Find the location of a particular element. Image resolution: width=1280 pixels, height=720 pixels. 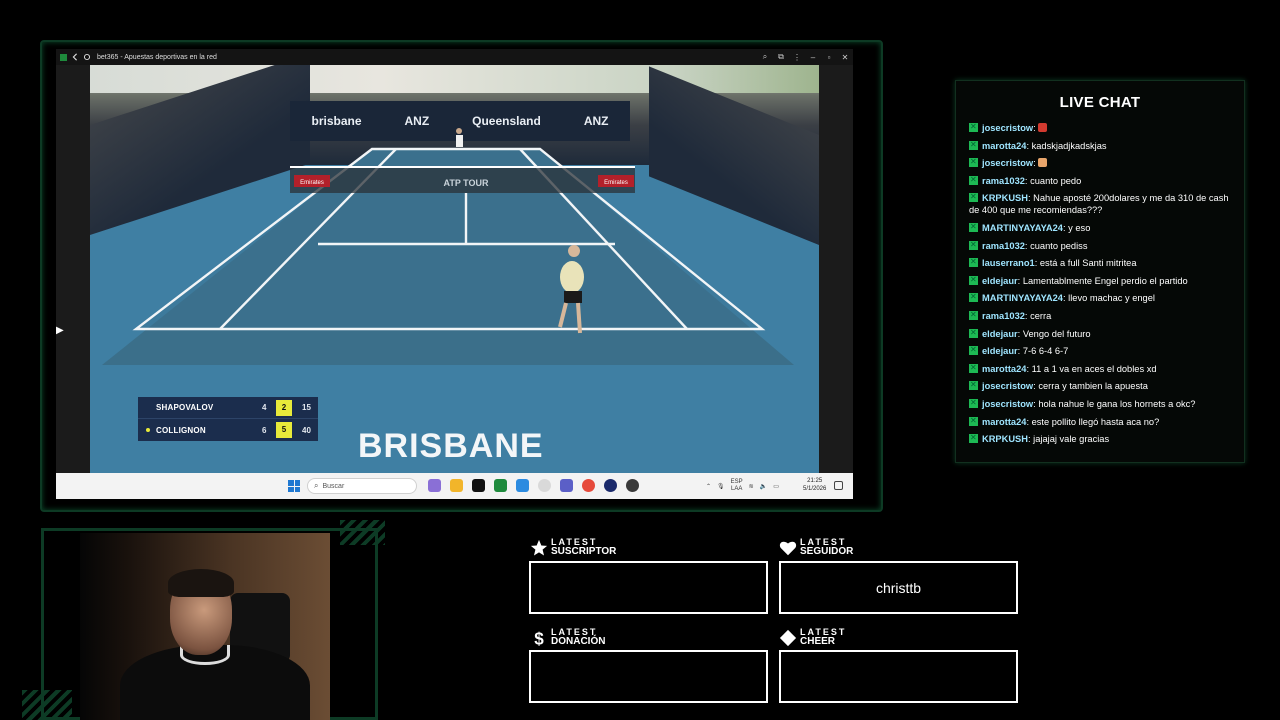

teams-icon is located at coordinates (566, 485).